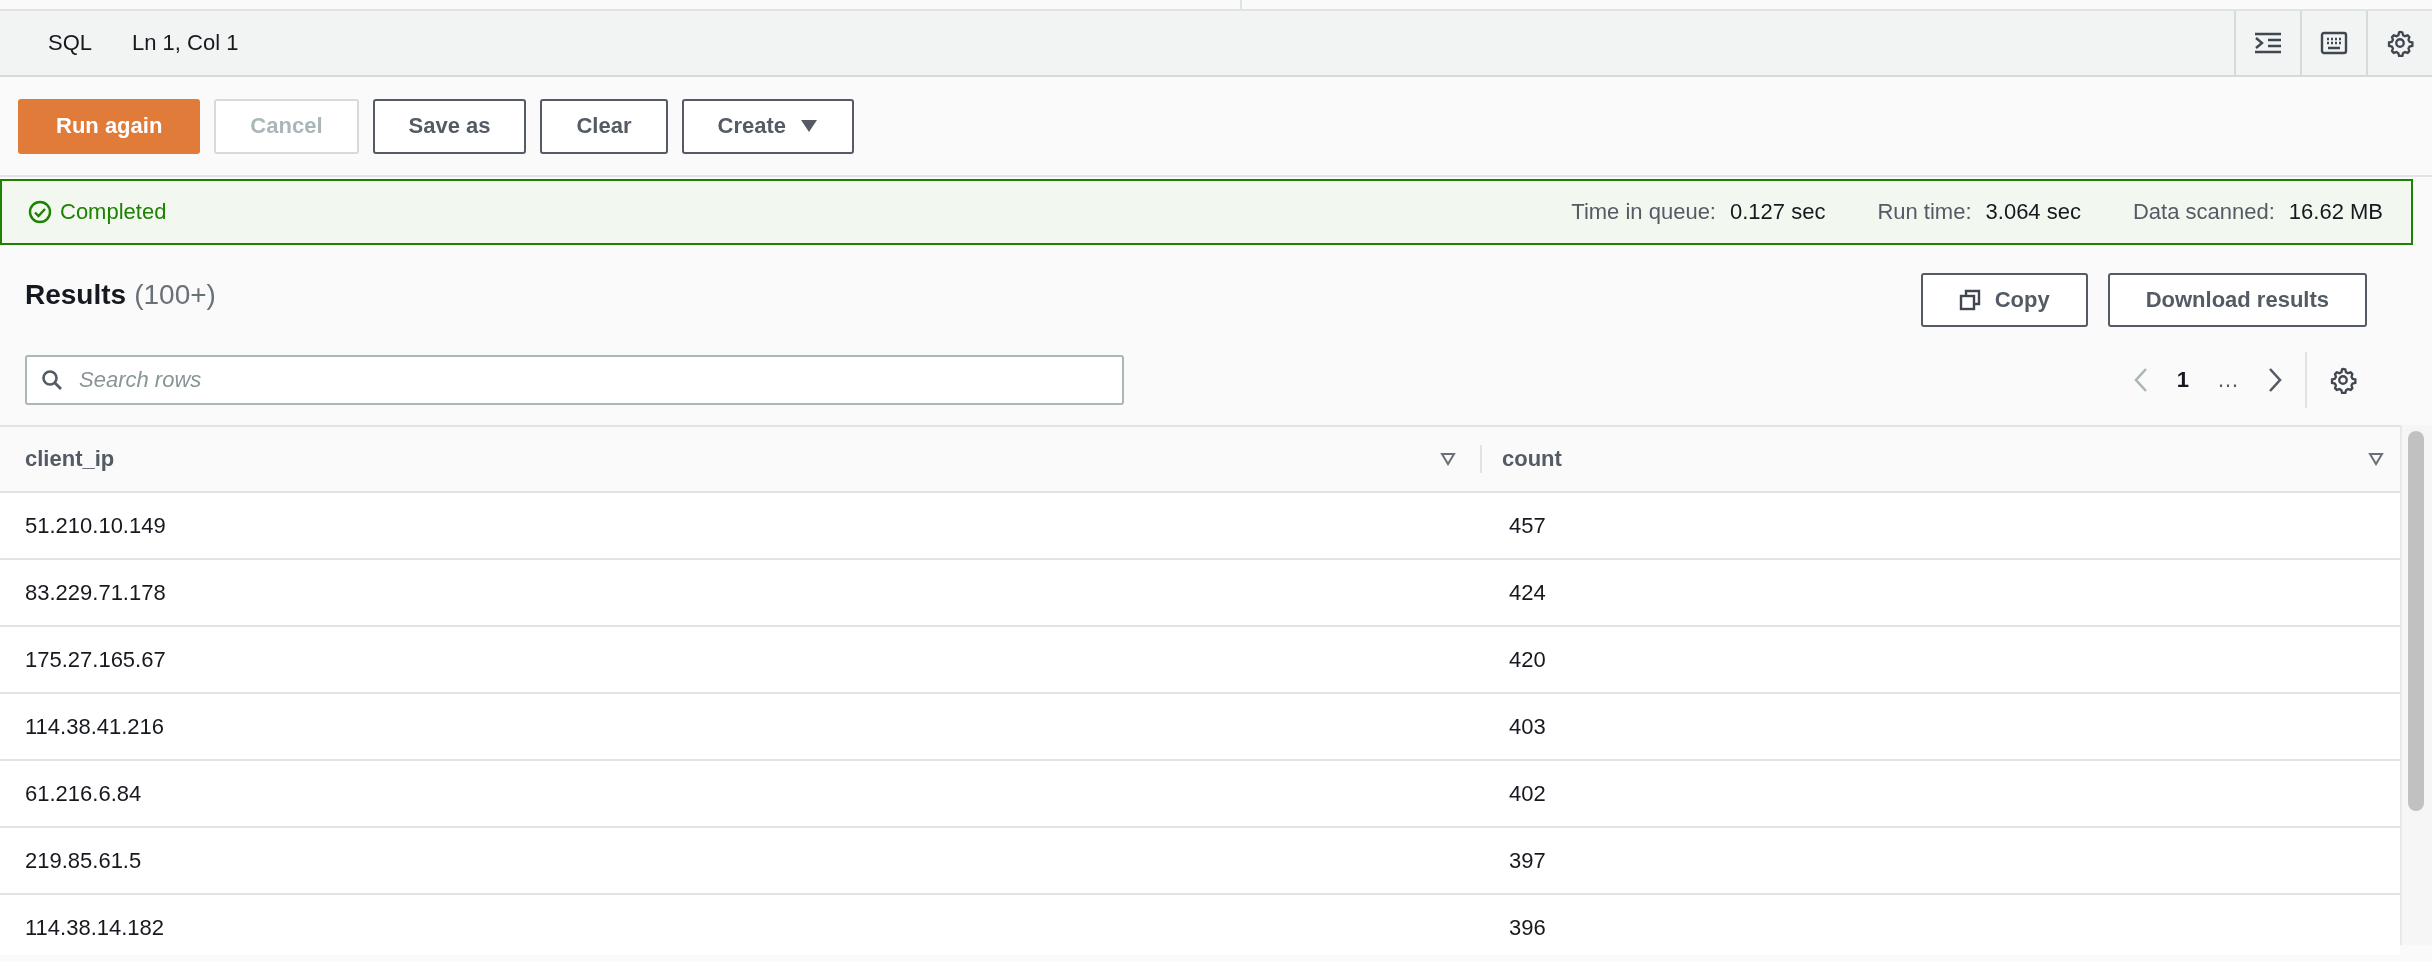  Describe the element at coordinates (2237, 300) in the screenshot. I see `download-button: Download results` at that location.